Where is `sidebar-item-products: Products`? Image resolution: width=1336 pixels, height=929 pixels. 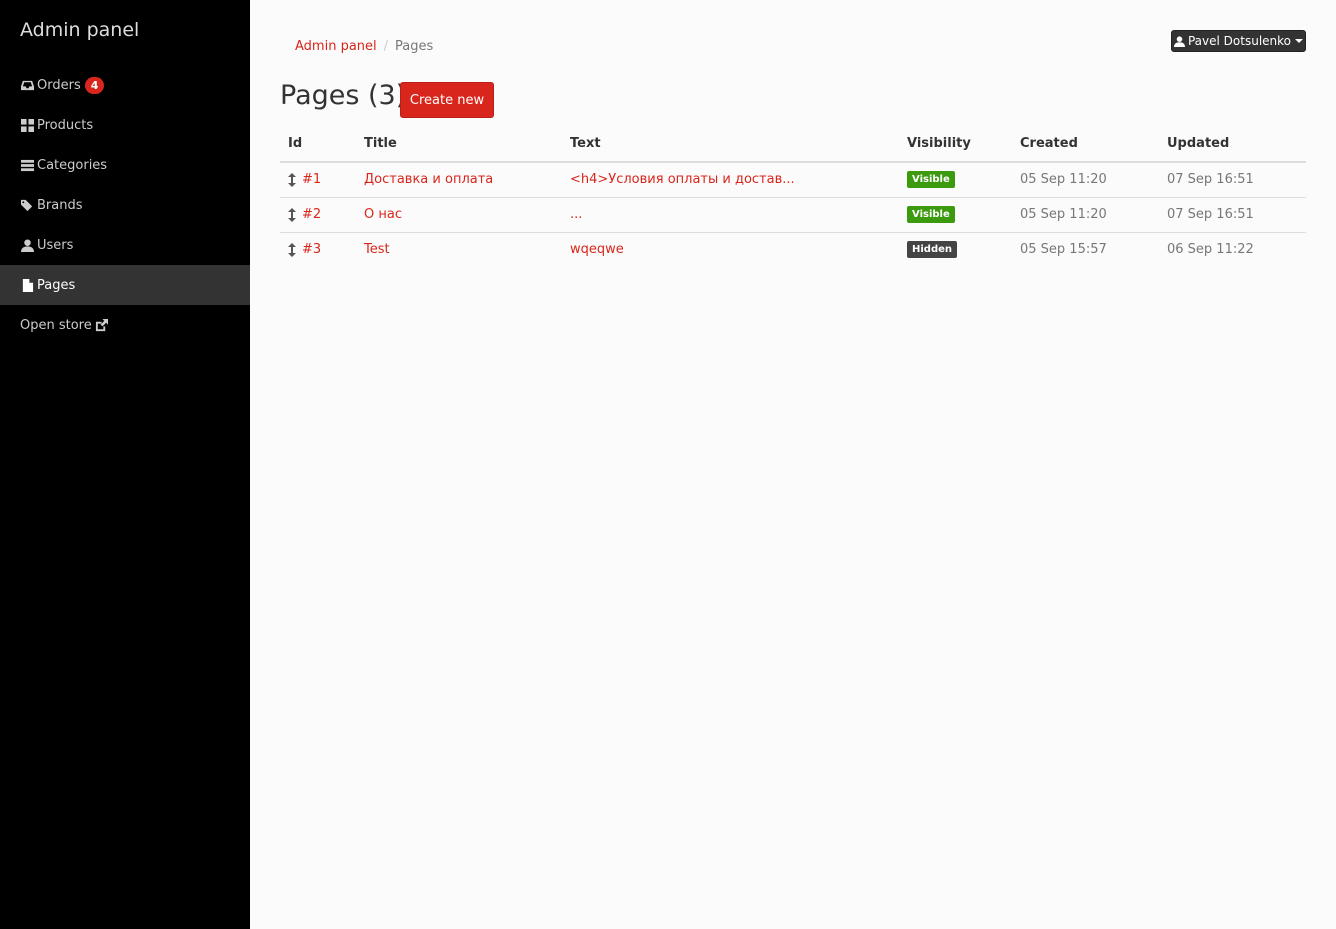
sidebar-item-products: Products is located at coordinates (125, 125).